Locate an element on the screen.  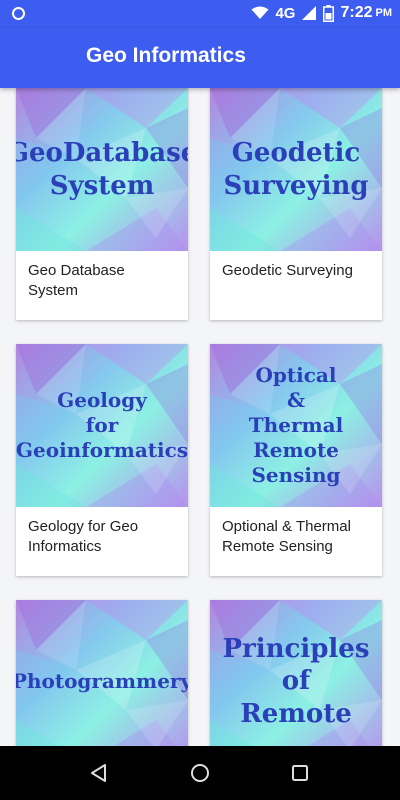
cover-title-line: System is located at coordinates (102, 185).